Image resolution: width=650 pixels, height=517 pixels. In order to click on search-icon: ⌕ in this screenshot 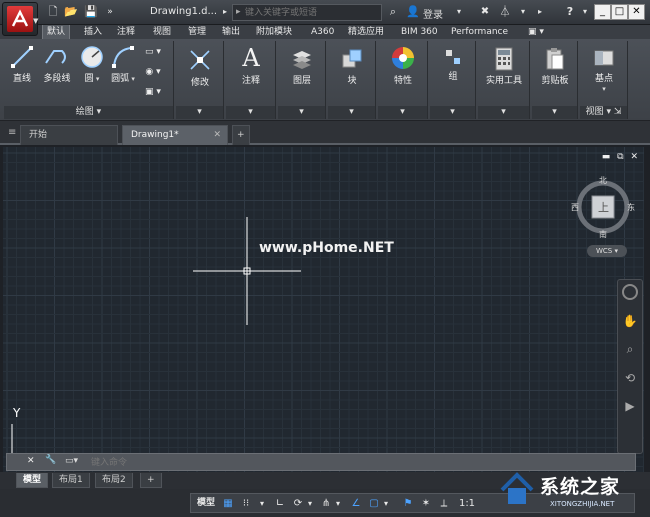, I will do `click(393, 12)`.